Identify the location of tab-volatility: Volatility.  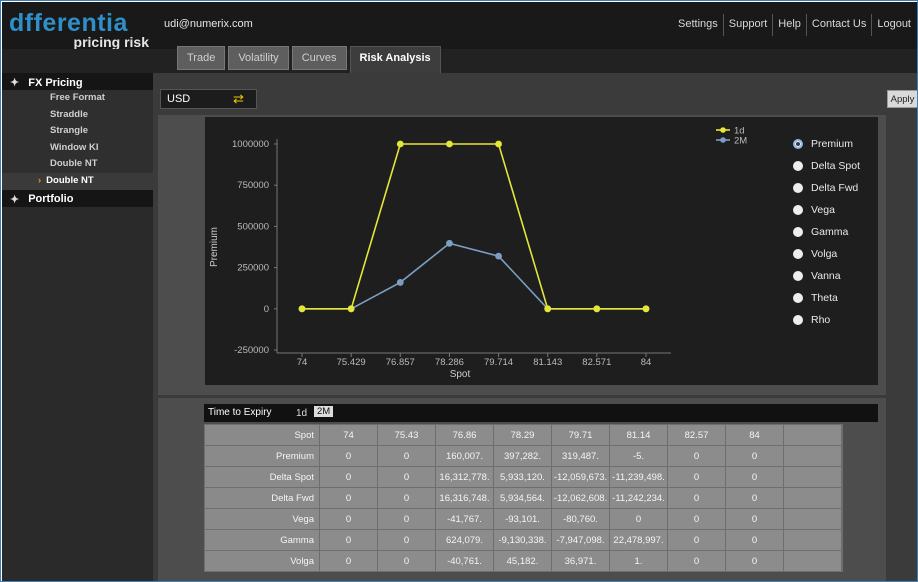
(258, 58).